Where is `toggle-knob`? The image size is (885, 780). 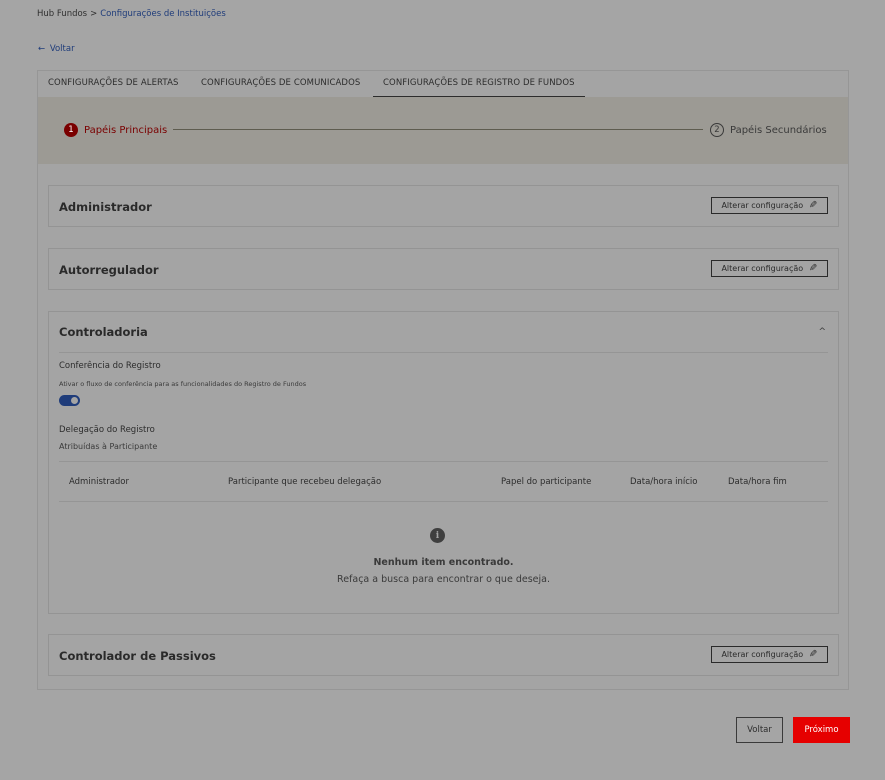 toggle-knob is located at coordinates (74, 400).